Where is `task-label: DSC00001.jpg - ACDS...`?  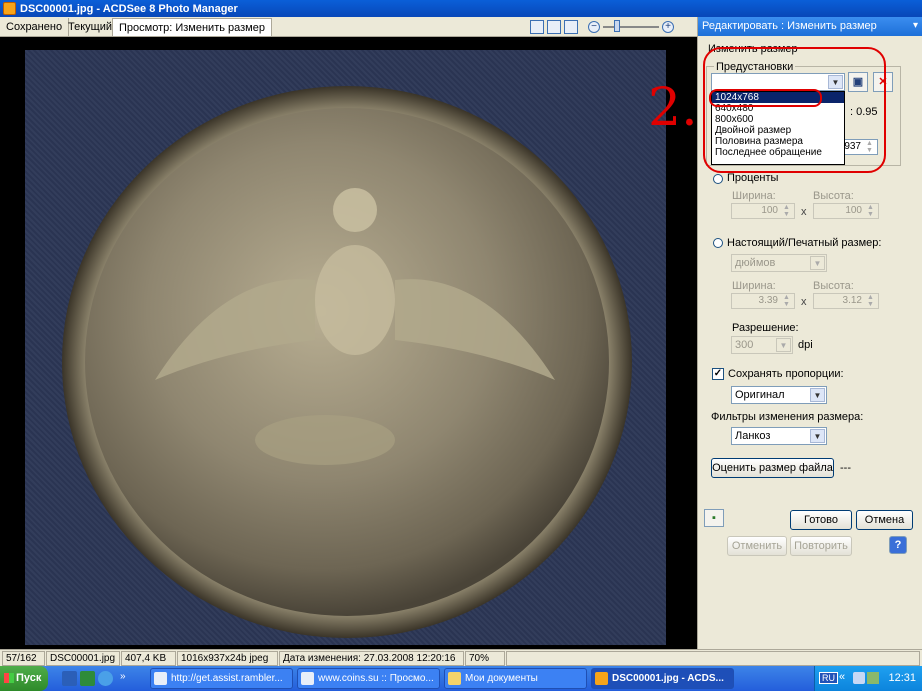
task-label: DSC00001.jpg - ACDS... is located at coordinates (668, 678).